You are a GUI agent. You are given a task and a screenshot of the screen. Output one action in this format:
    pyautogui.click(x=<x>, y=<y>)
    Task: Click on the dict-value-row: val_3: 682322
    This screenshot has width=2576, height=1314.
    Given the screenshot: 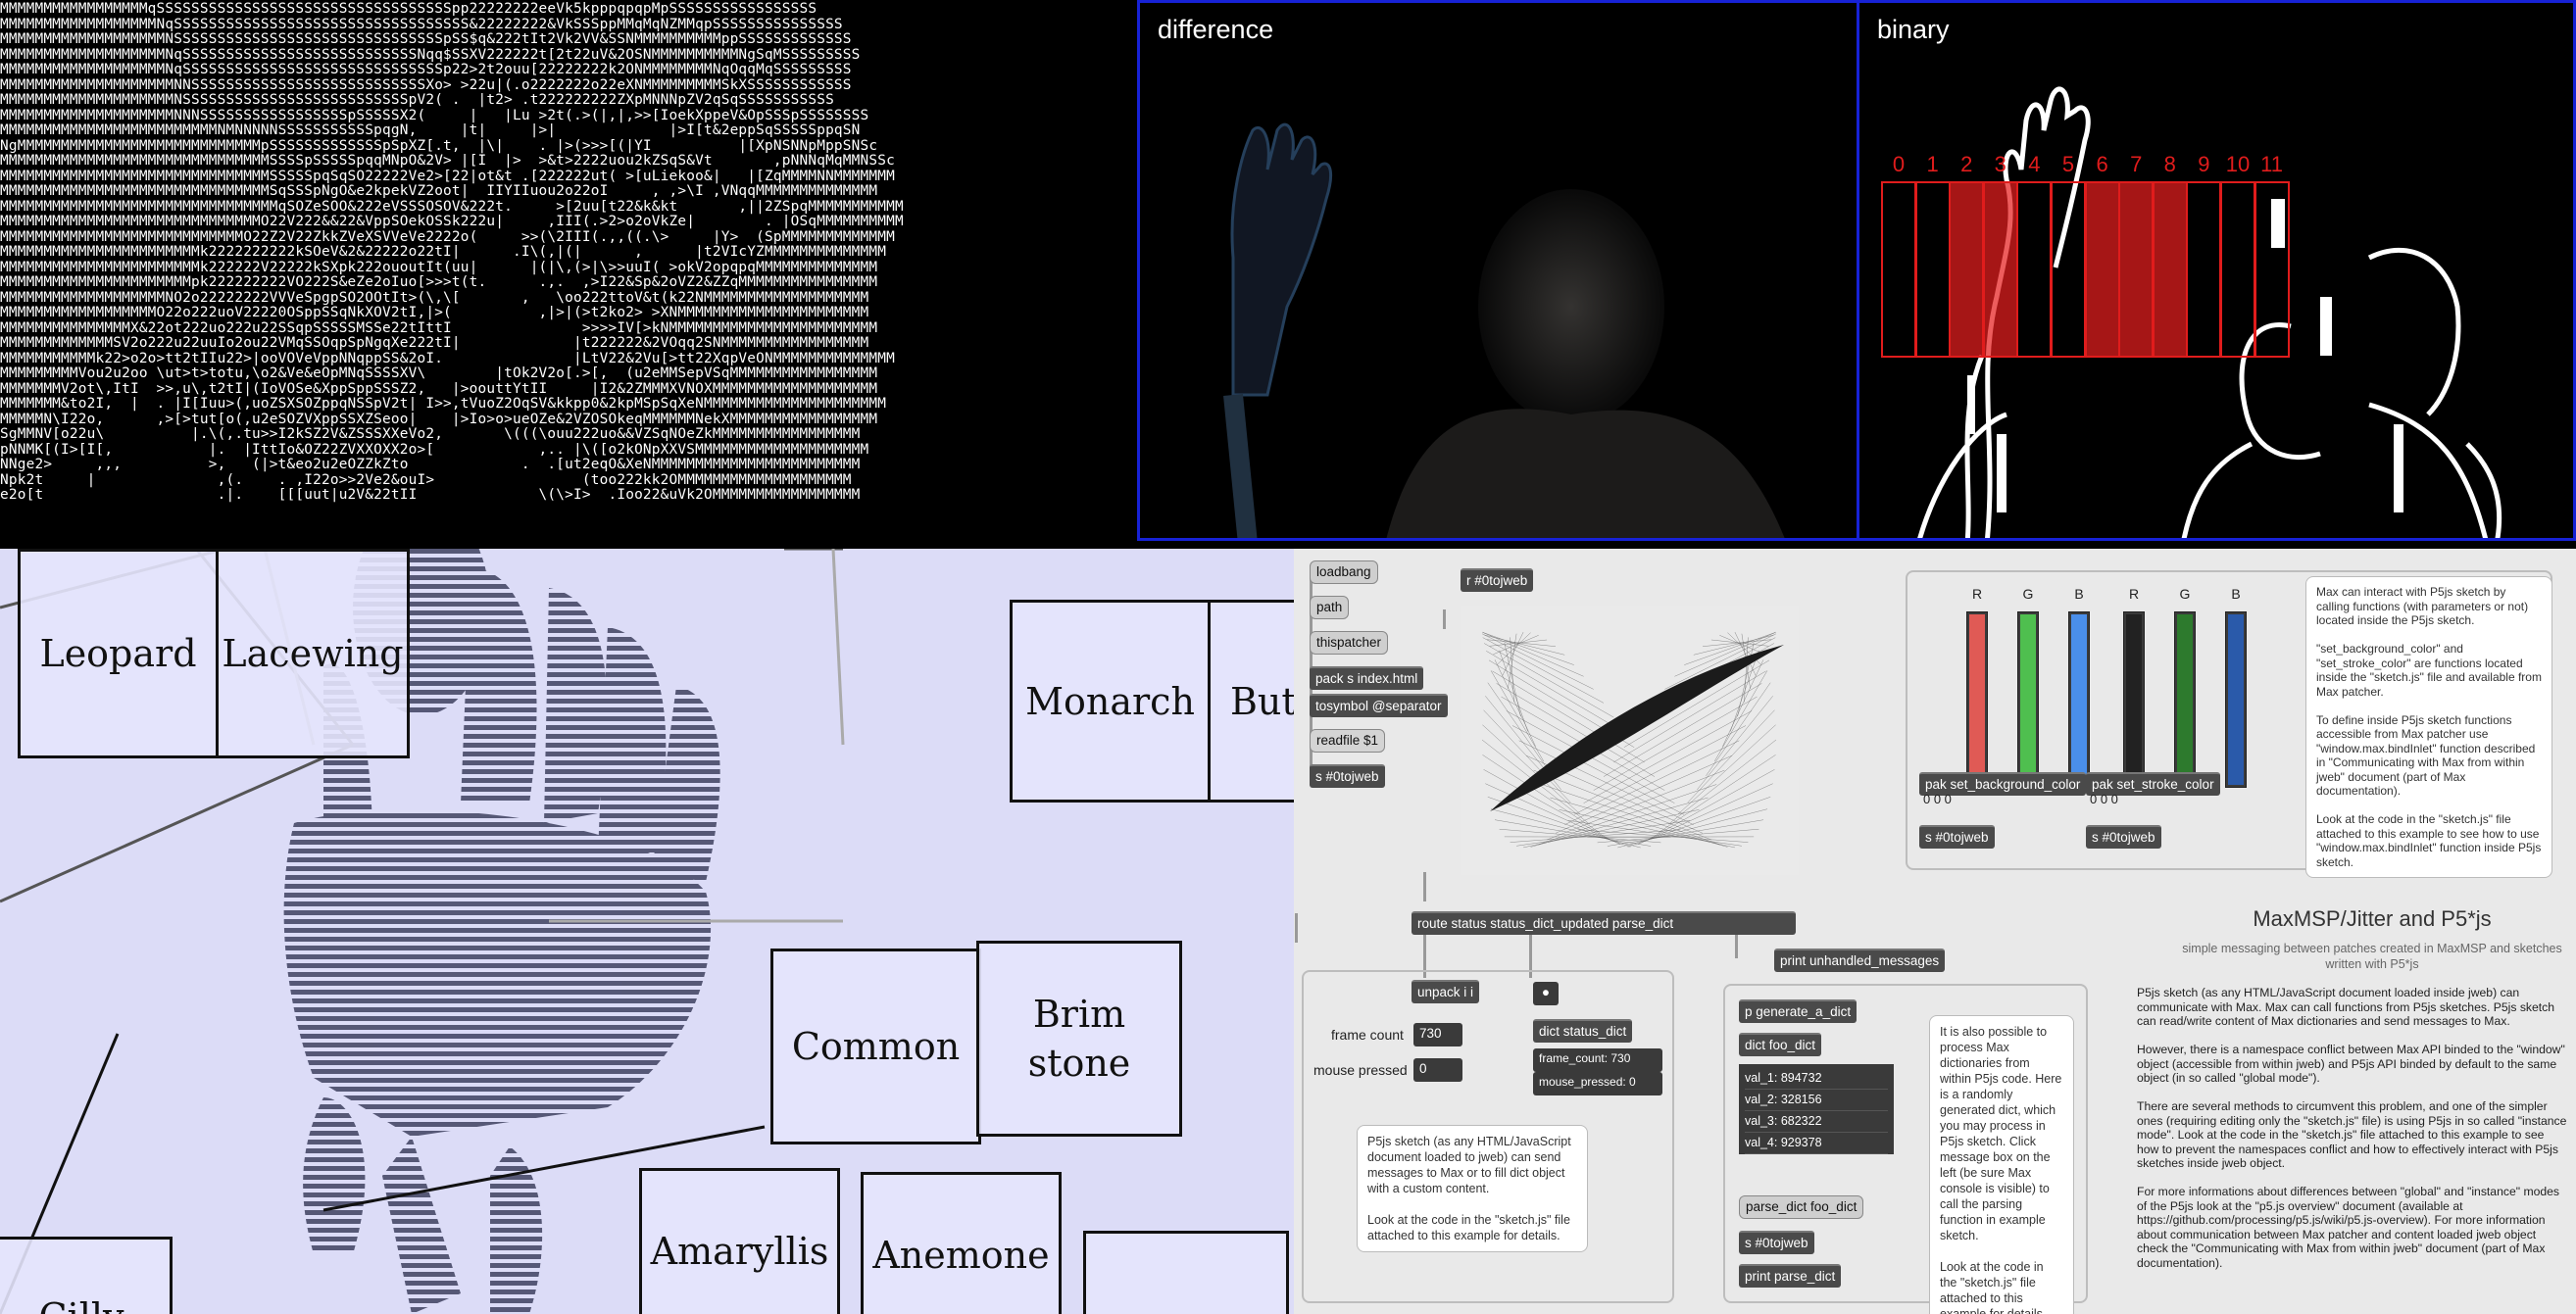 What is the action you would take?
    pyautogui.click(x=1816, y=1122)
    